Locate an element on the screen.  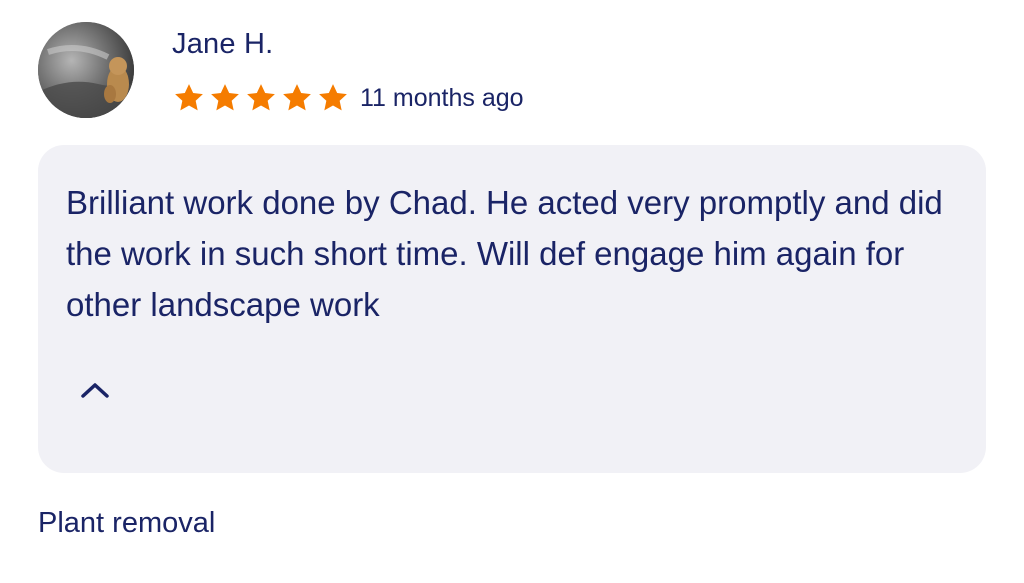
collapse-button is located at coordinates (95, 390).